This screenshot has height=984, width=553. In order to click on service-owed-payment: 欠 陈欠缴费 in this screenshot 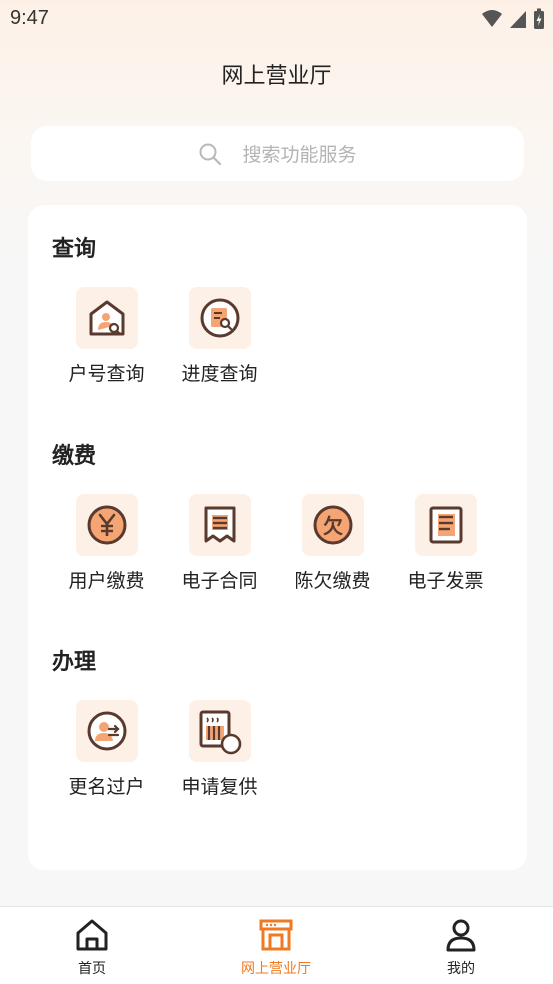, I will do `click(332, 549)`.